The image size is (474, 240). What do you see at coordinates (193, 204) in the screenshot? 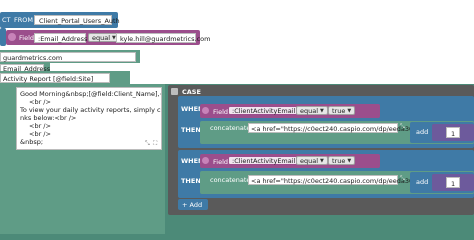
I see `case-add-button: + Add` at bounding box center [193, 204].